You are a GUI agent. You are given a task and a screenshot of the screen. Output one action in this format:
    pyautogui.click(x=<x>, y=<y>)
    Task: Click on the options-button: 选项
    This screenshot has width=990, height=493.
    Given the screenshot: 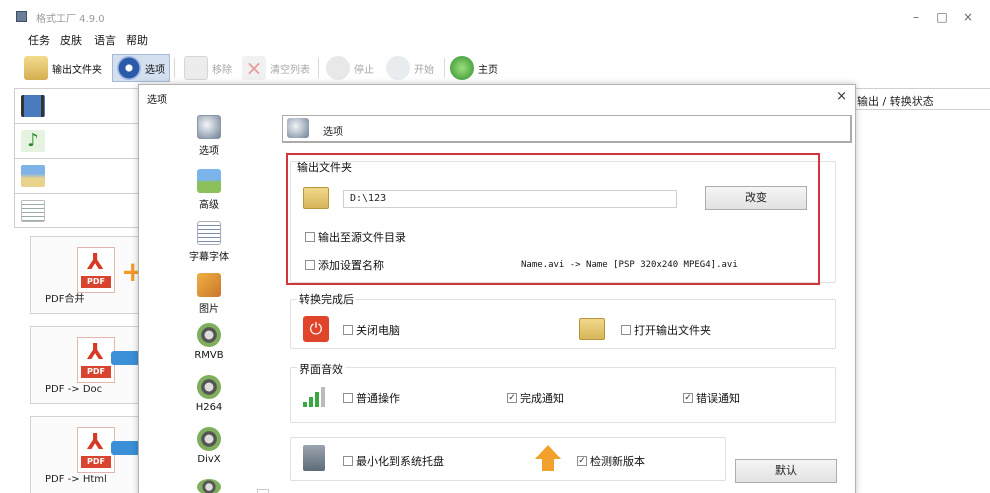 What is the action you would take?
    pyautogui.click(x=141, y=68)
    